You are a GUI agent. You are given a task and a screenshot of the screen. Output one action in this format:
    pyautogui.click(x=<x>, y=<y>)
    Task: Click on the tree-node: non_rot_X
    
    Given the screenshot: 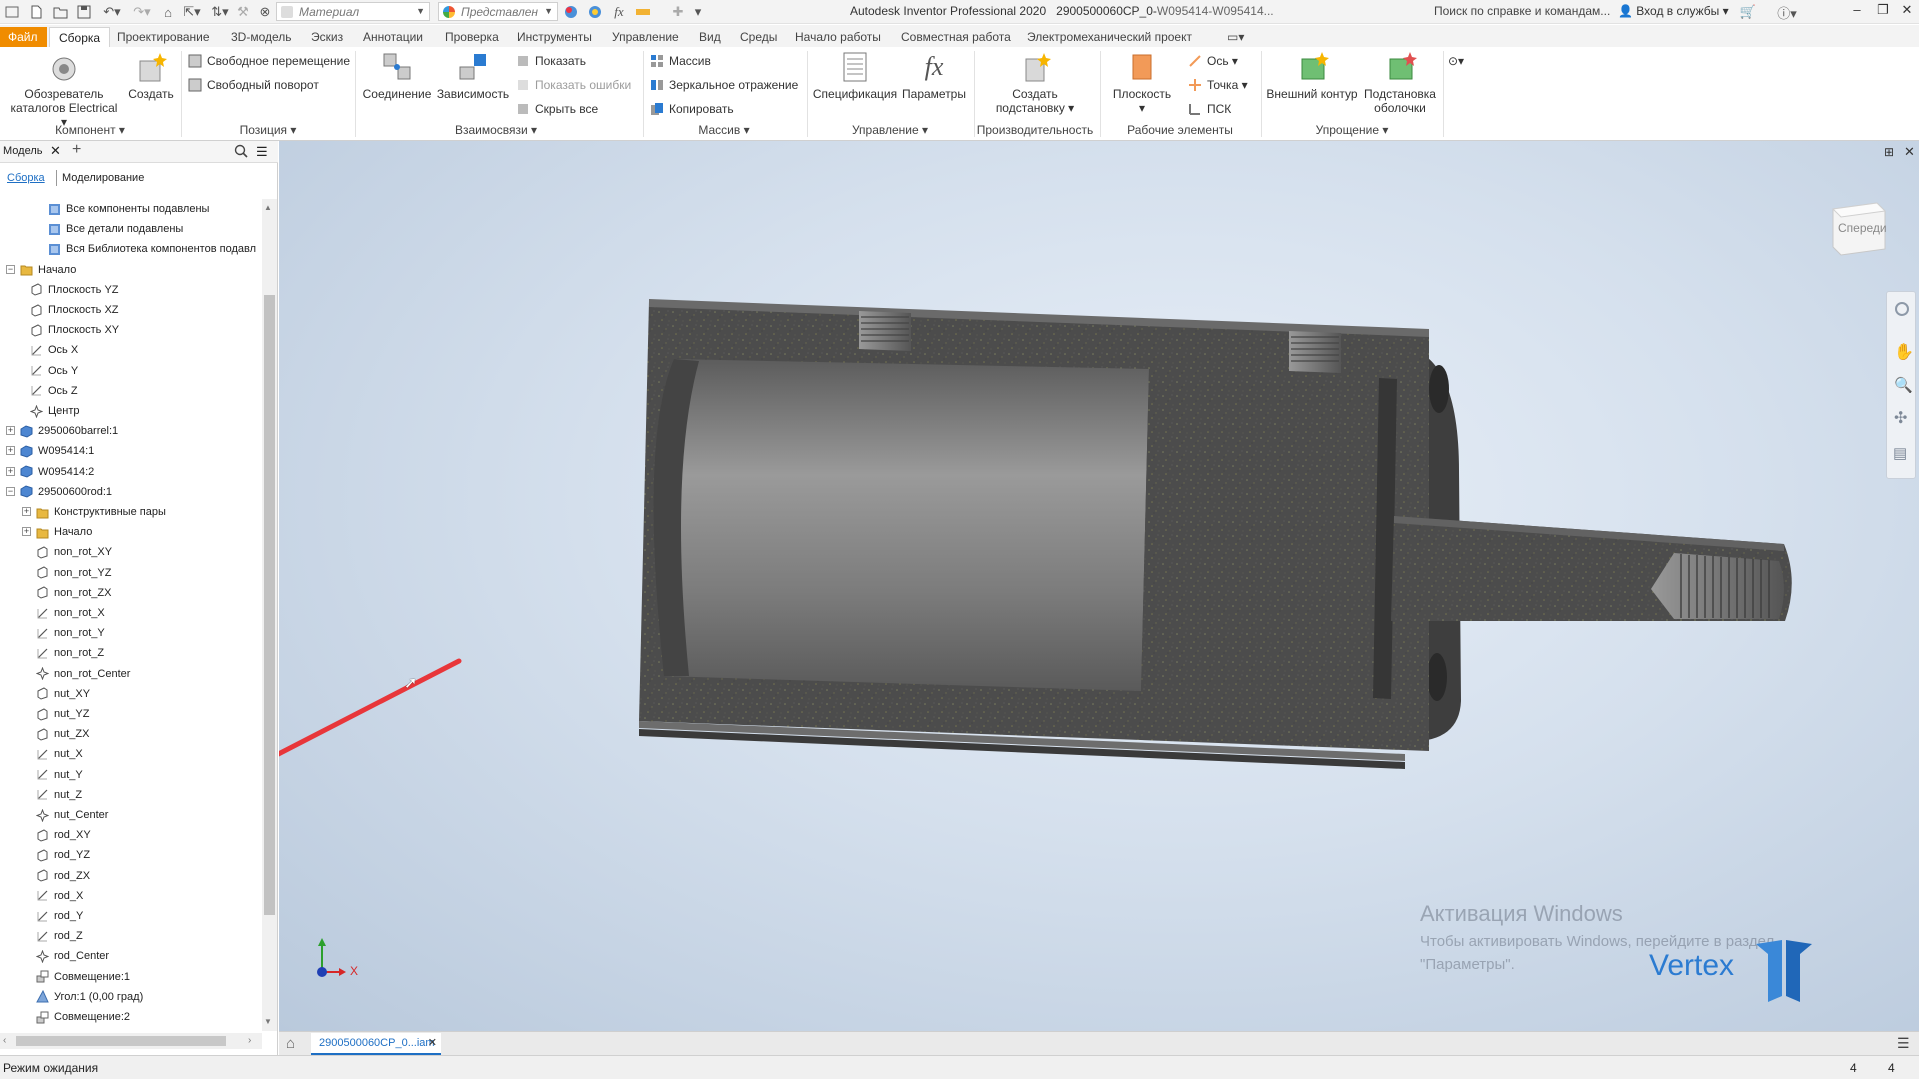 What is the action you would take?
    pyautogui.click(x=70, y=613)
    